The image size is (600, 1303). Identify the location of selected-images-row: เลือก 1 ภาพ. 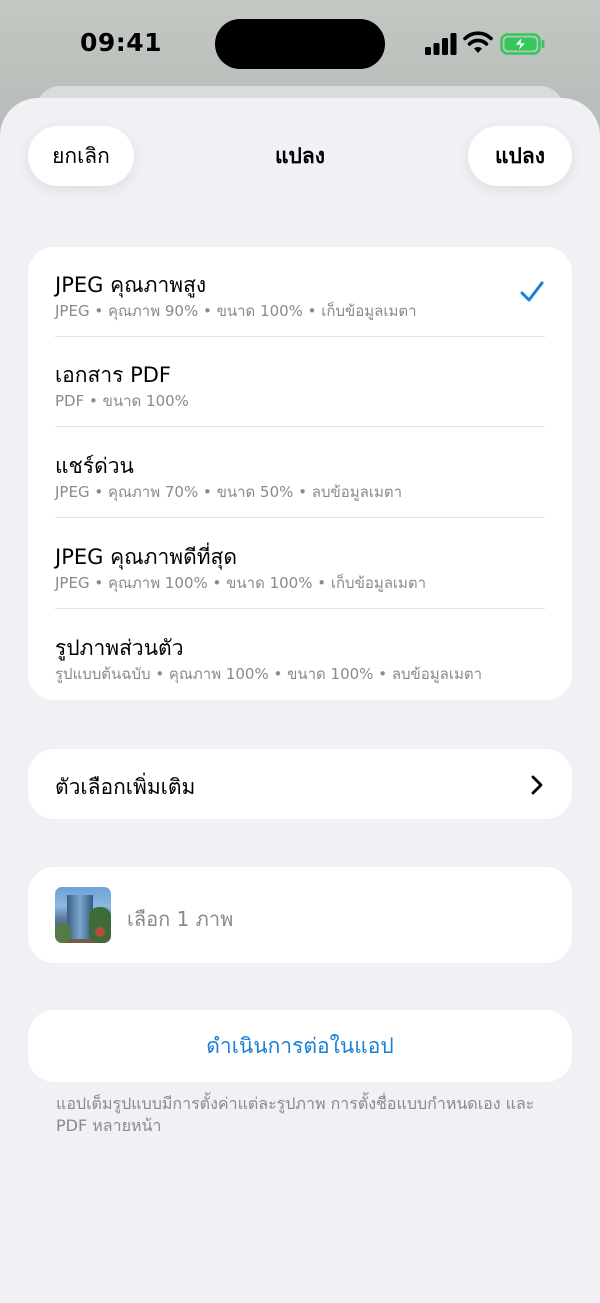
(300, 915).